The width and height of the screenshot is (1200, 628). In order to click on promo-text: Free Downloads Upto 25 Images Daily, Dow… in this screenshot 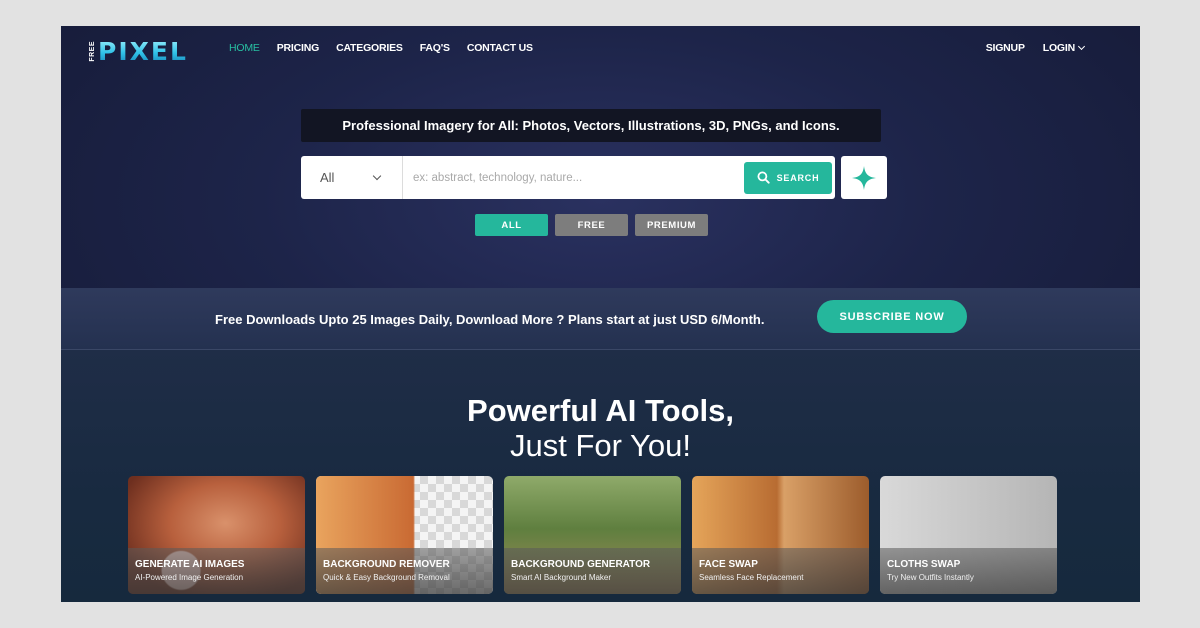, I will do `click(490, 319)`.